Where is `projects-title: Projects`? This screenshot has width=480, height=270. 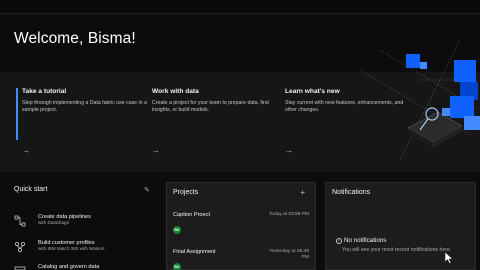
projects-title: Projects is located at coordinates (186, 192).